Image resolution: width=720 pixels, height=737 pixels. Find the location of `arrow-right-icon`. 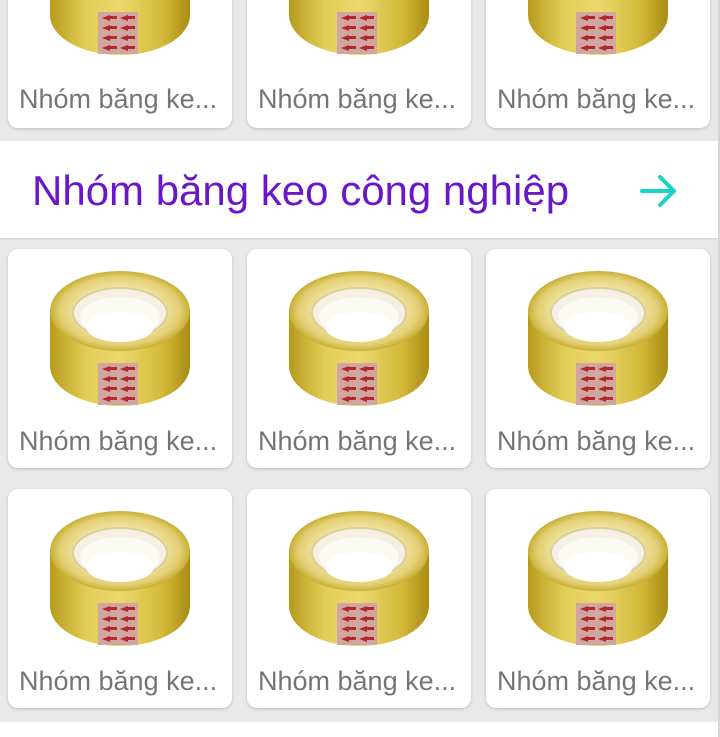

arrow-right-icon is located at coordinates (658, 191).